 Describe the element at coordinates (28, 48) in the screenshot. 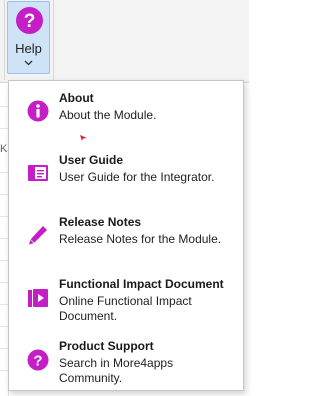

I see `help-button-label: Help` at that location.